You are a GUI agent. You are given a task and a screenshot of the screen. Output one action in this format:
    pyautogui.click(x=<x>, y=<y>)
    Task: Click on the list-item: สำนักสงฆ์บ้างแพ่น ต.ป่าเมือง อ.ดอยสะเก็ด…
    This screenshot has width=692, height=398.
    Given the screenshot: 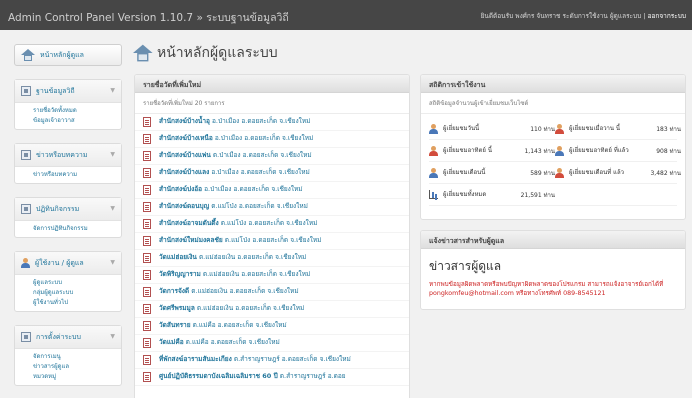 What is the action you would take?
    pyautogui.click(x=272, y=156)
    